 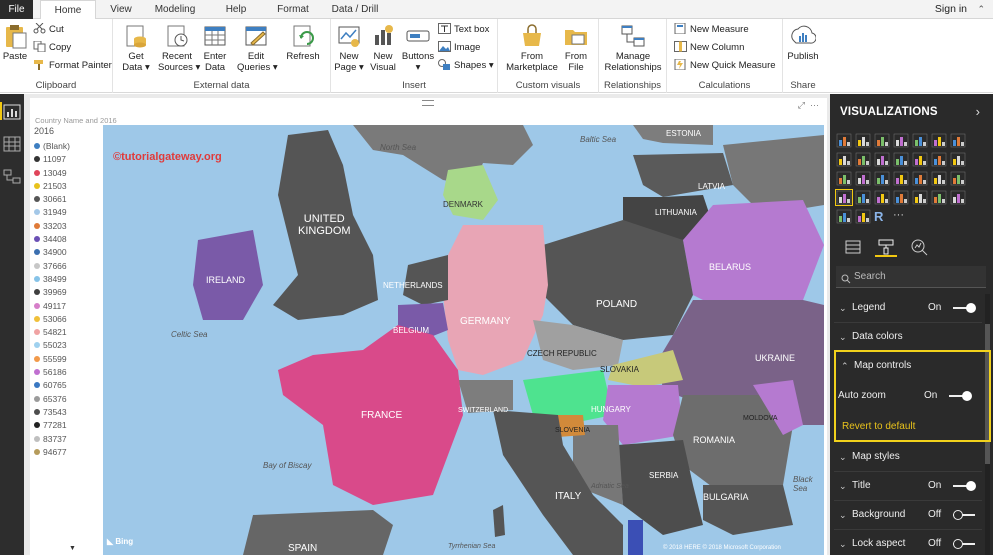 I want to click on from-file-button: From File, so click(x=576, y=48).